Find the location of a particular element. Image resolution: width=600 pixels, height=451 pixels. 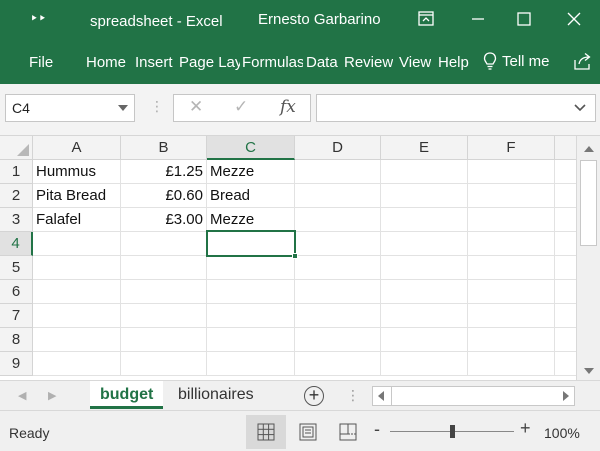

expand-formula-bar-icon is located at coordinates (580, 108).